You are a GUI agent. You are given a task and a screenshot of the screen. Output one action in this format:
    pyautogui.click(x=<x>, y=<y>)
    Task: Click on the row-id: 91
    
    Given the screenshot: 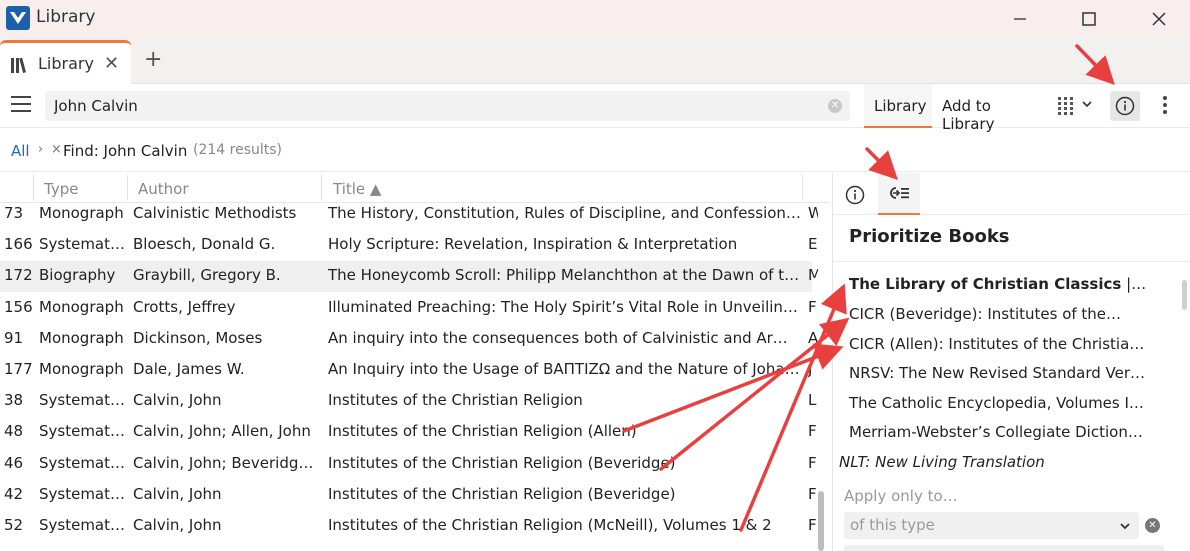 What is the action you would take?
    pyautogui.click(x=14, y=338)
    